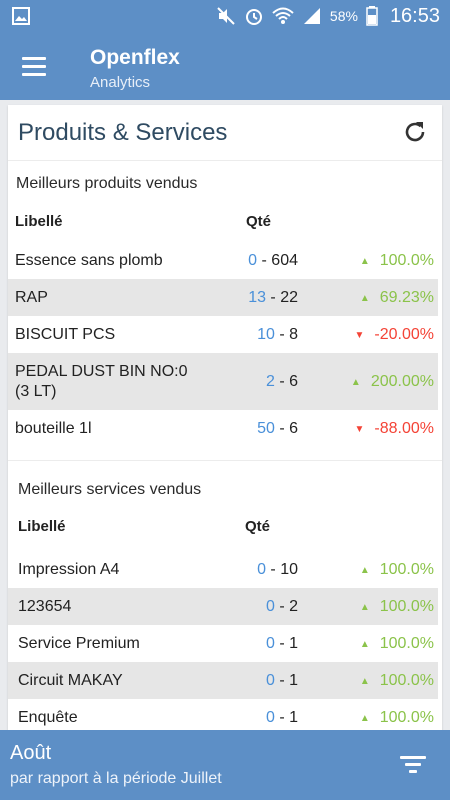  What do you see at coordinates (225, 460) in the screenshot?
I see `section-divider` at bounding box center [225, 460].